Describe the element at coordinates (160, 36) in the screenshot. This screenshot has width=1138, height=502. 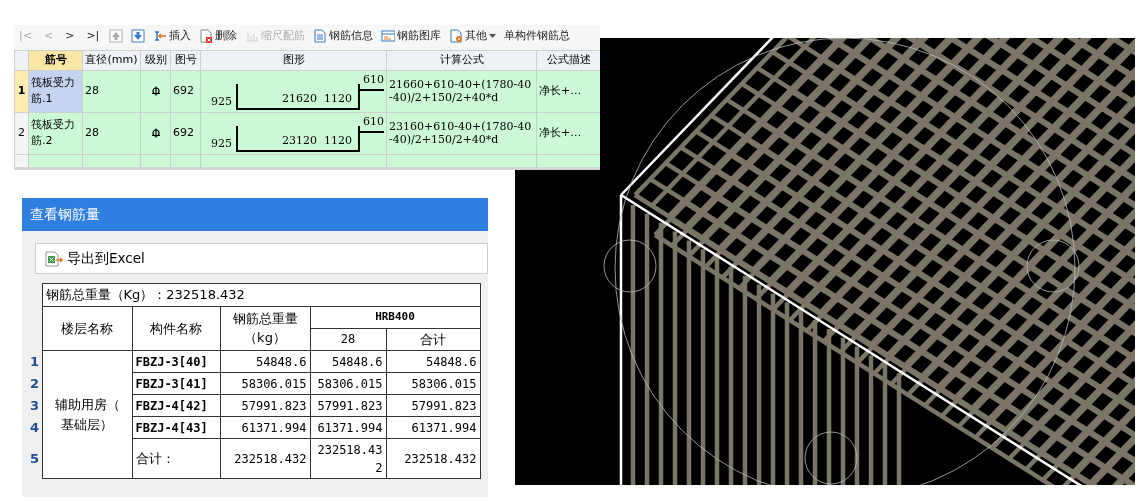
I see `insert-icon` at that location.